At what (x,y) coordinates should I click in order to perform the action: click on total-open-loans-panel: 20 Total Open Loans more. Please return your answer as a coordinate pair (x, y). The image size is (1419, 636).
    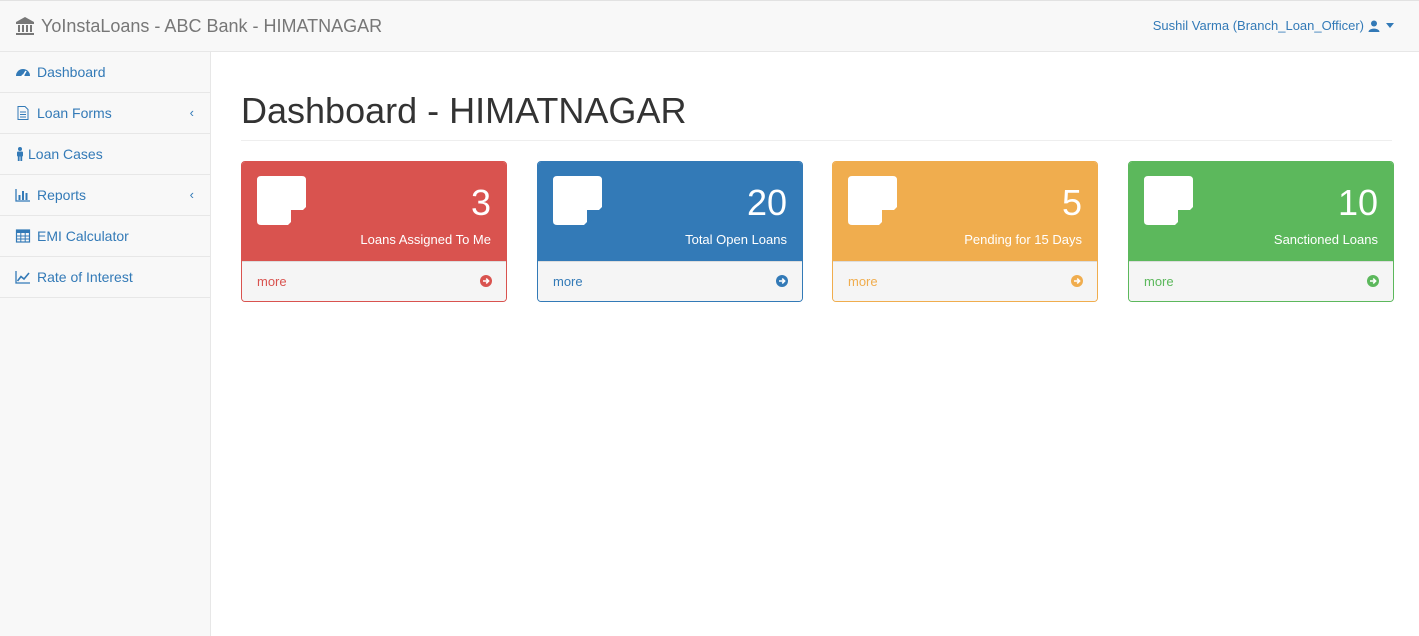
    Looking at the image, I should click on (670, 231).